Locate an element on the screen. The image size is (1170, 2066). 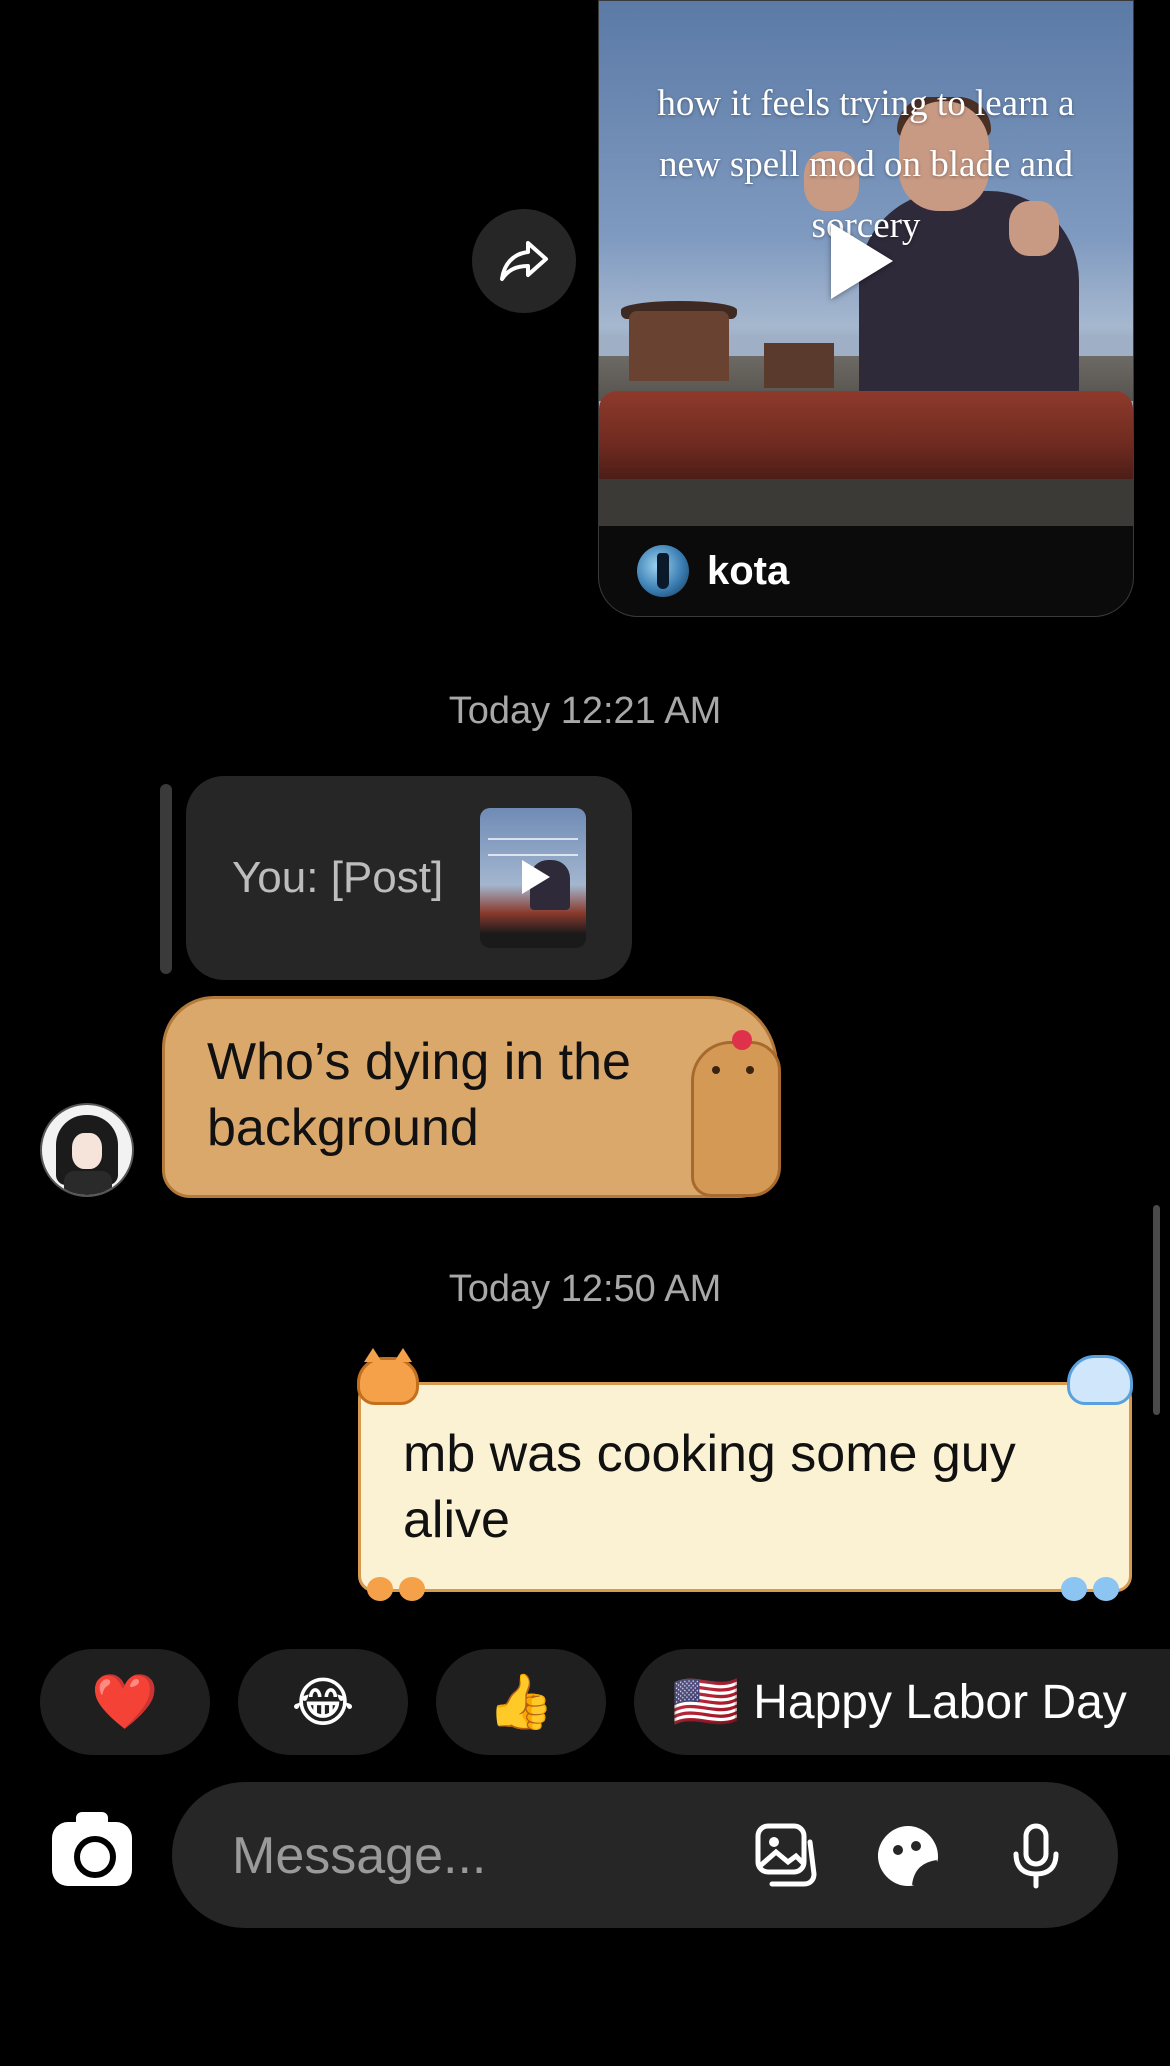
reply-preview-text: You: [Post] is located at coordinates (338, 877).